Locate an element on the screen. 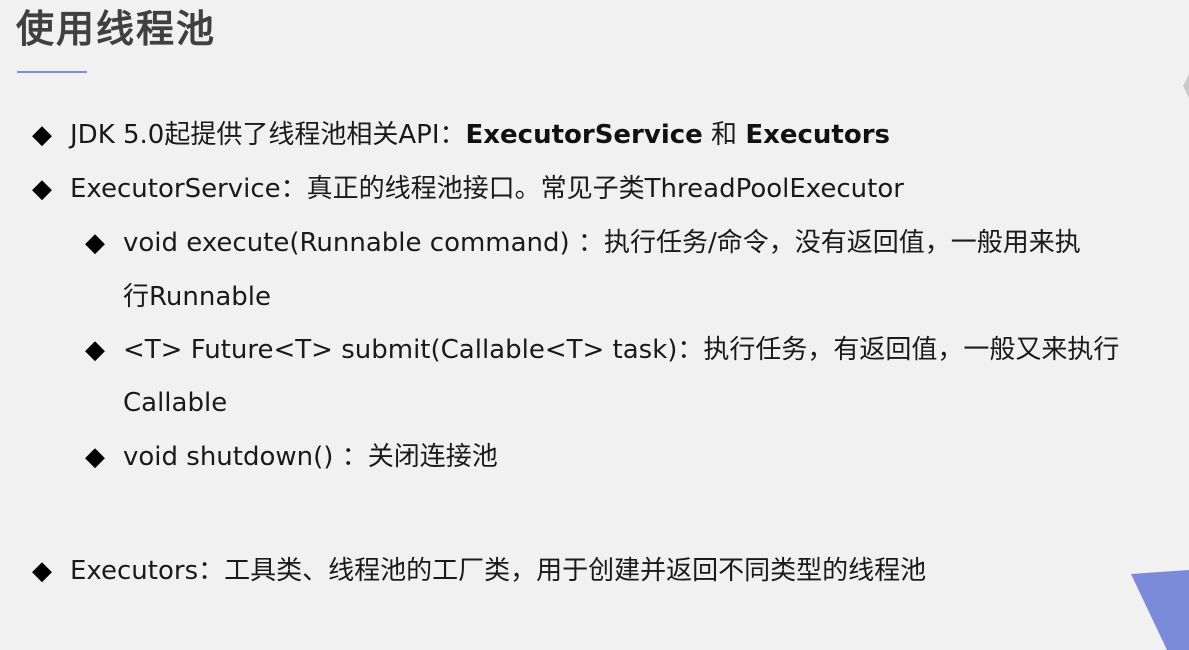  bullet-text-plain: JDK 5.0起提供了线程池相关API： is located at coordinates (268, 135).